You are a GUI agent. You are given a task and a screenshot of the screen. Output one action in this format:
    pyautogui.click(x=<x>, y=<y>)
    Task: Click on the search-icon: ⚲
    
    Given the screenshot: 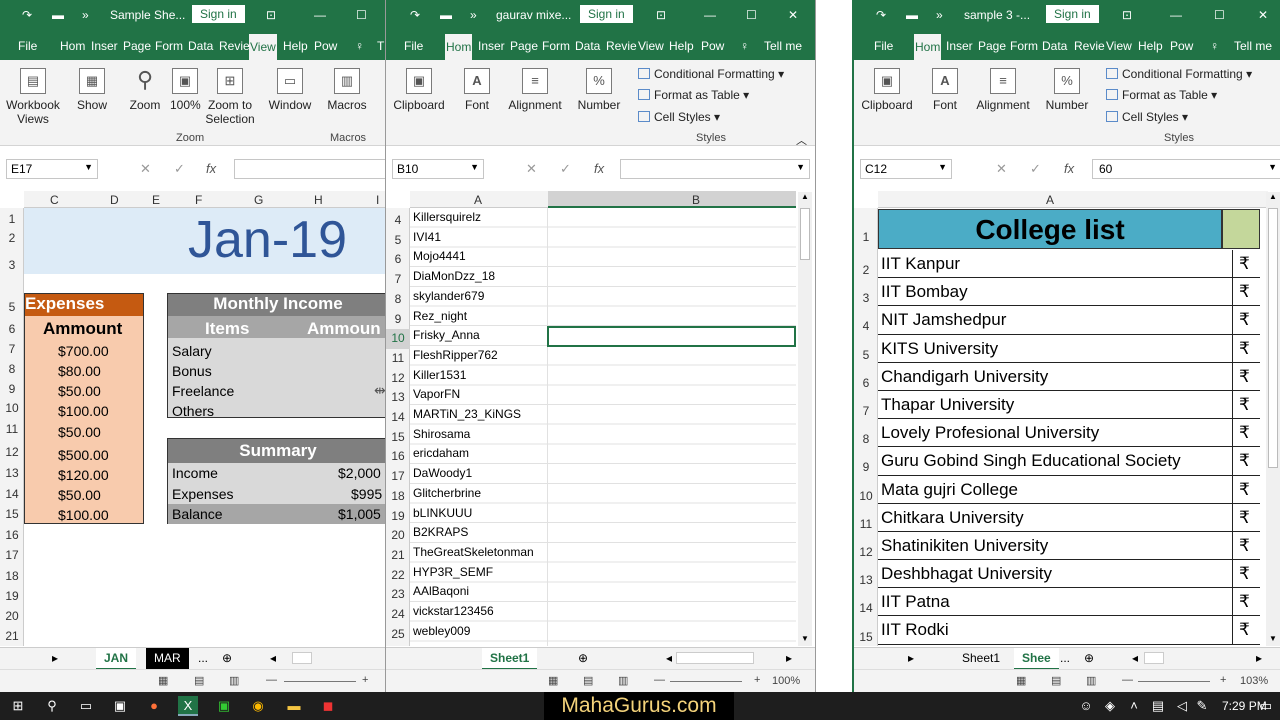 What is the action you would take?
    pyautogui.click(x=52, y=706)
    